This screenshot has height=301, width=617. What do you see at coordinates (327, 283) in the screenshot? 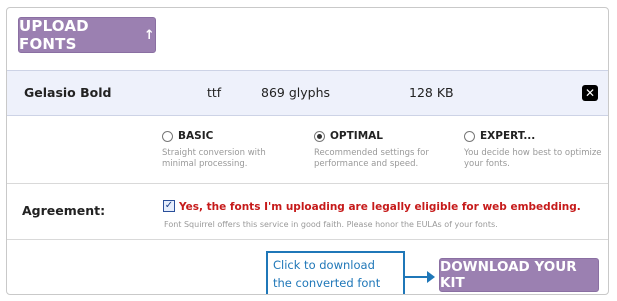
I see `callout-line-2: the converted font` at bounding box center [327, 283].